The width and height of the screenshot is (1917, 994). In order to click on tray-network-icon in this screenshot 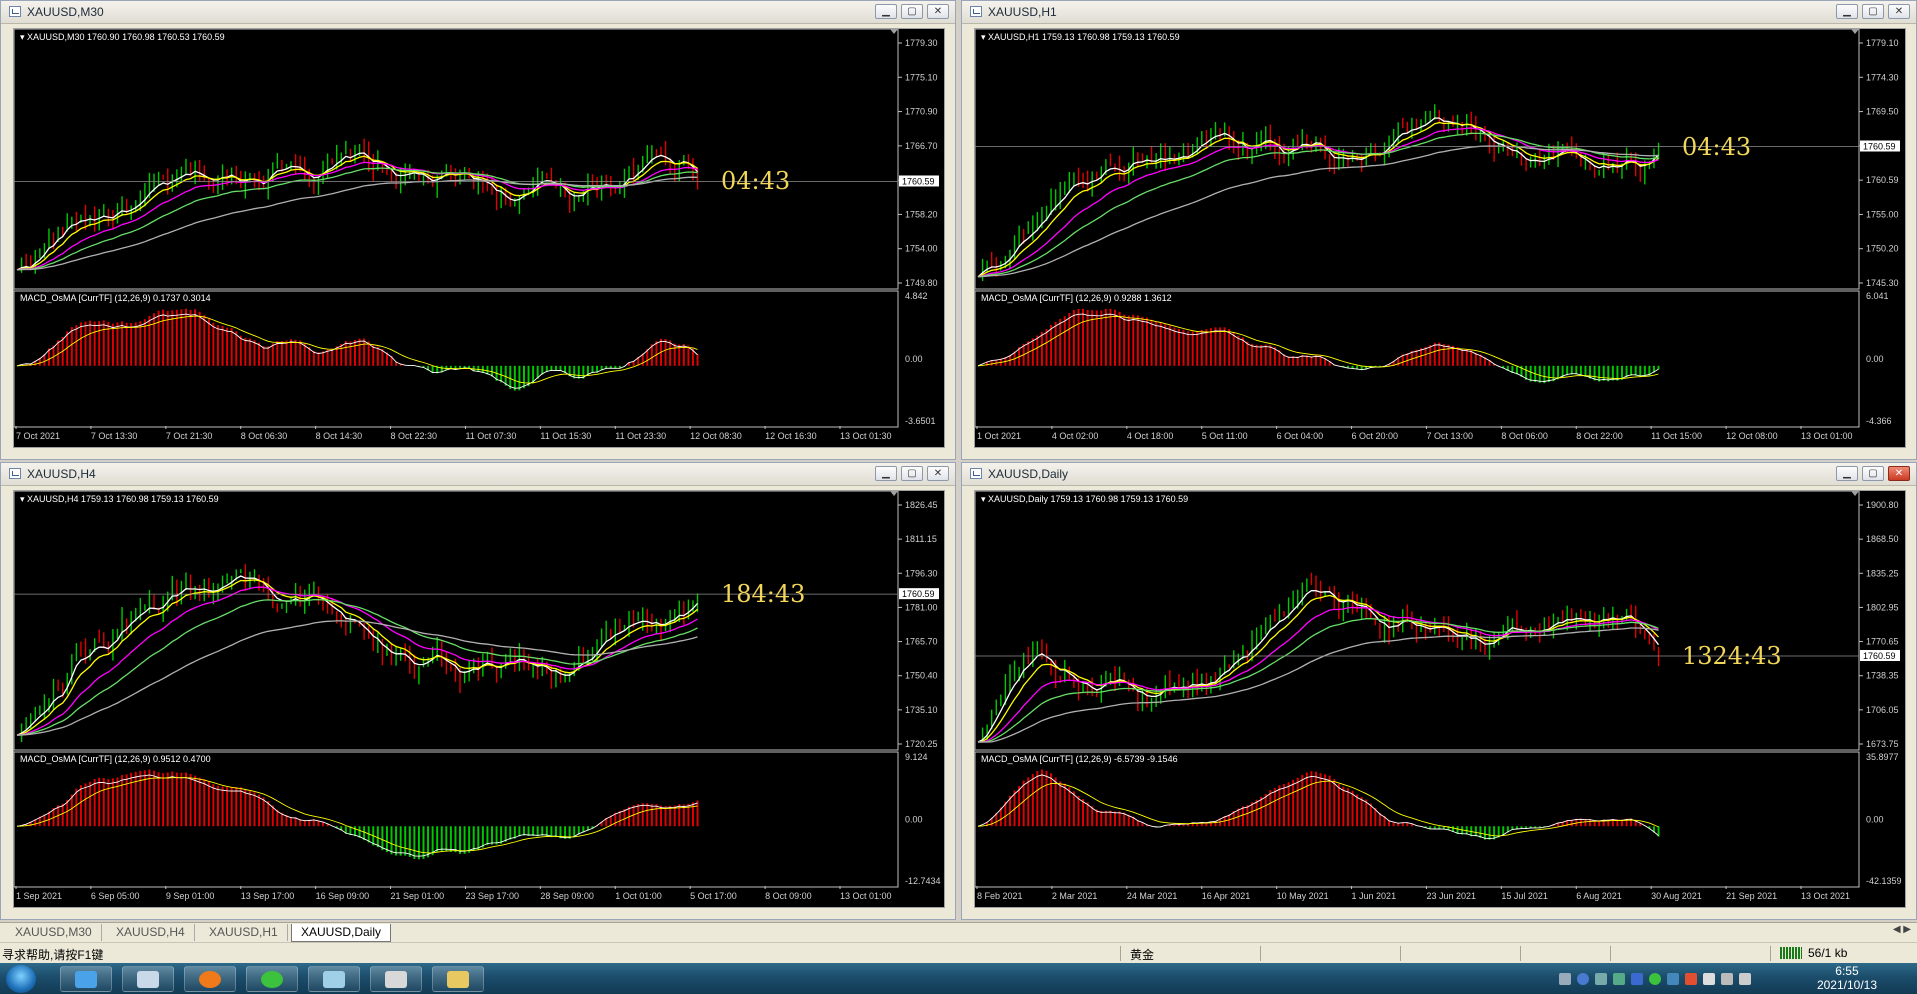, I will do `click(1619, 979)`.